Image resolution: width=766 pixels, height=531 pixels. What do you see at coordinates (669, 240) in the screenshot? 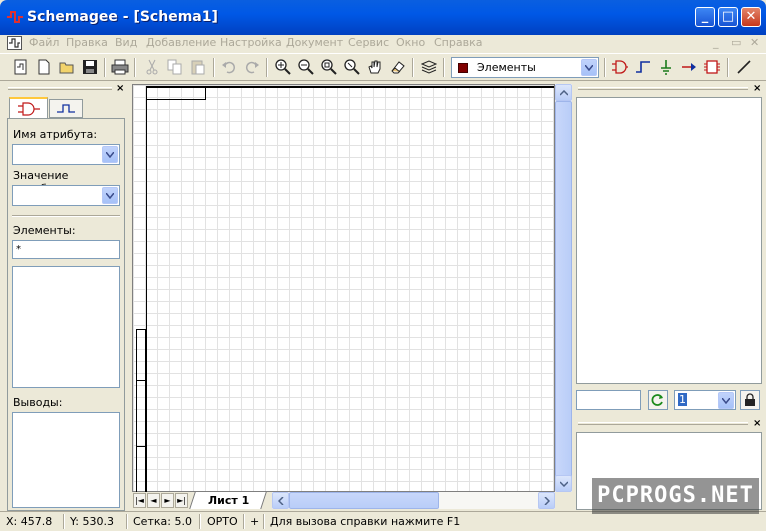
I see `component-preview` at bounding box center [669, 240].